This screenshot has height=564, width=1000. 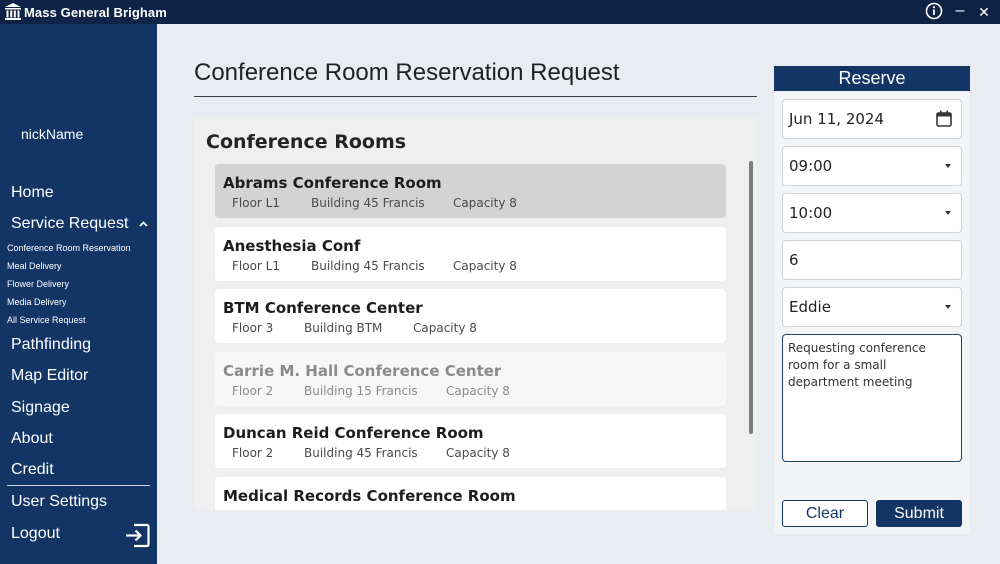 What do you see at coordinates (95, 12) in the screenshot?
I see `app-title: Mass General Brigham` at bounding box center [95, 12].